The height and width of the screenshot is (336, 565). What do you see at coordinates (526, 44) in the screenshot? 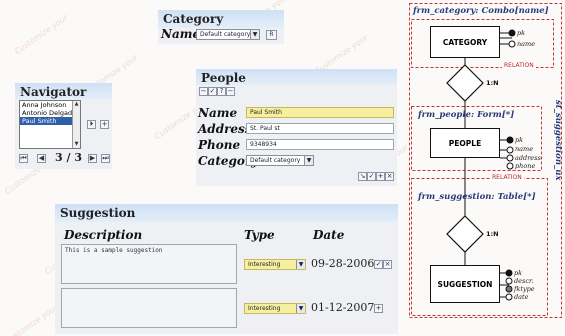
I see `attr-category-name: name` at bounding box center [526, 44].